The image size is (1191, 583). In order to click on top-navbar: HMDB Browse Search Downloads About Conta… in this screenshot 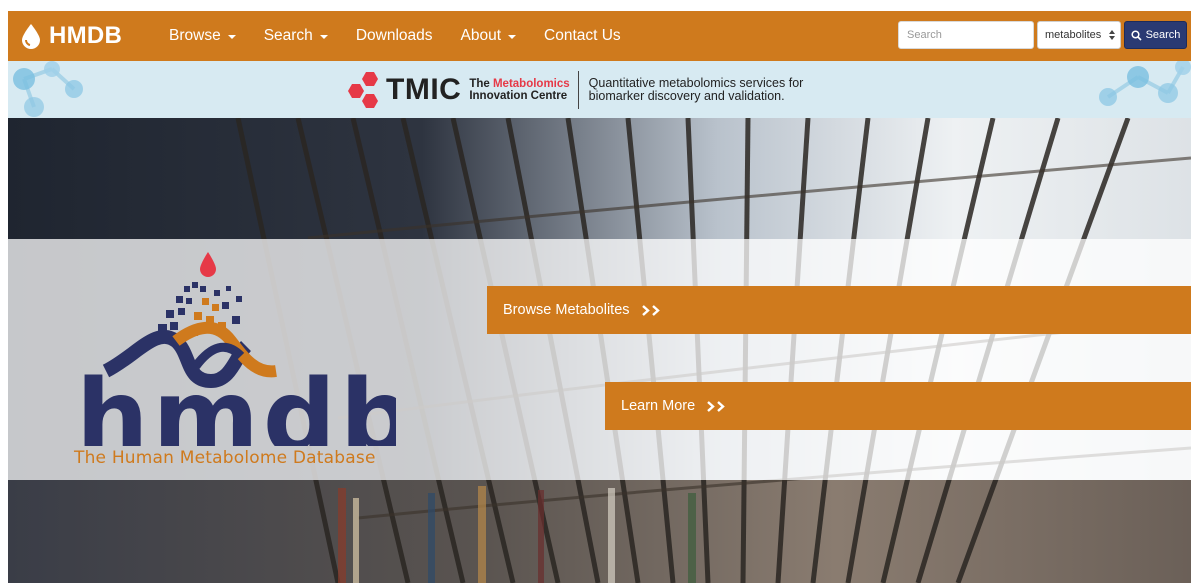, I will do `click(599, 36)`.